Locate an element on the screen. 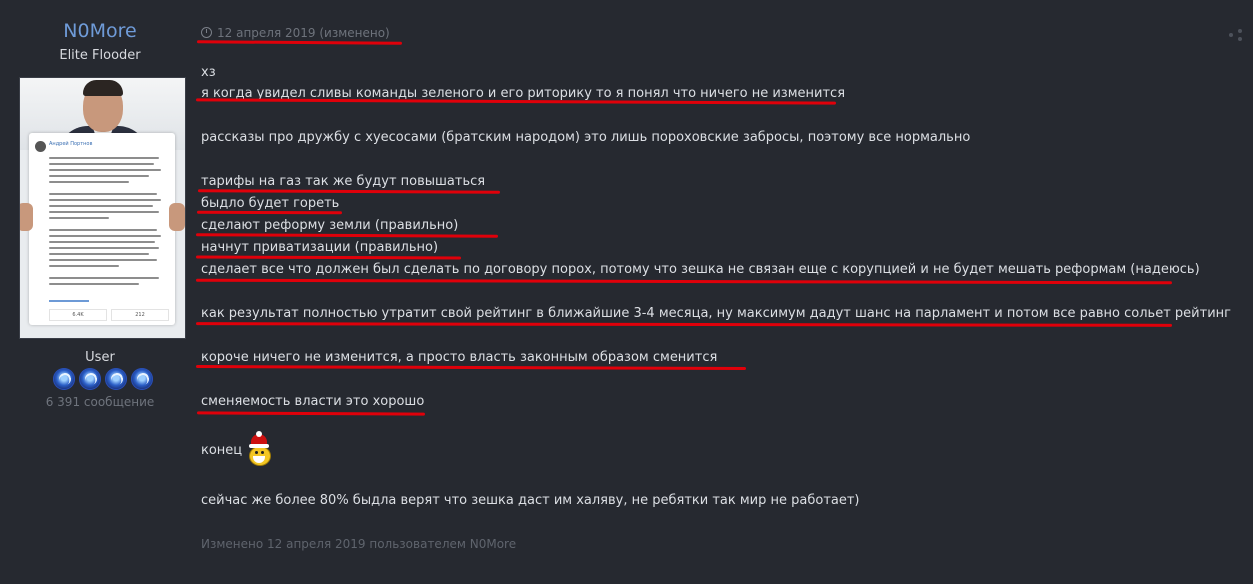 The width and height of the screenshot is (1253, 584). post-line: быдло будет гореть is located at coordinates (270, 203).